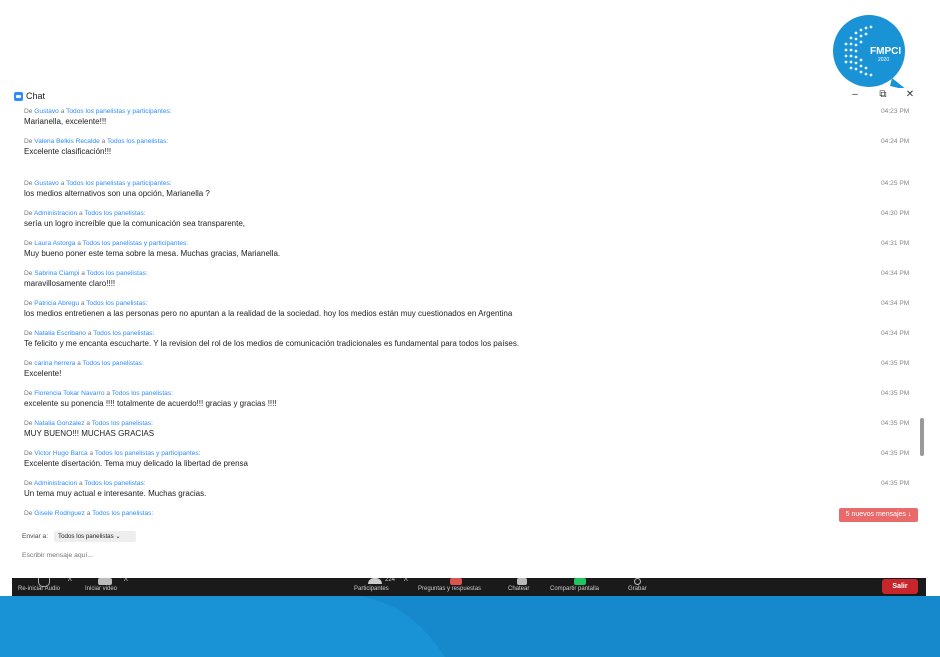  What do you see at coordinates (895, 111) in the screenshot?
I see `message-time: 04:23 PM` at bounding box center [895, 111].